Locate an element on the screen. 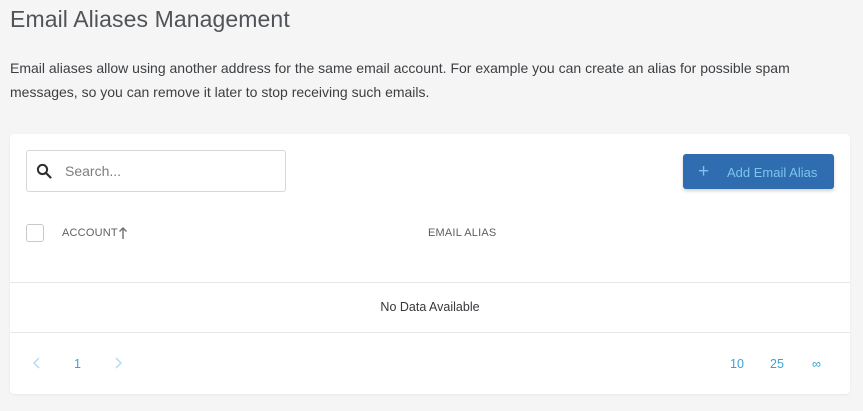  pagination-page-1: 1 is located at coordinates (77, 364).